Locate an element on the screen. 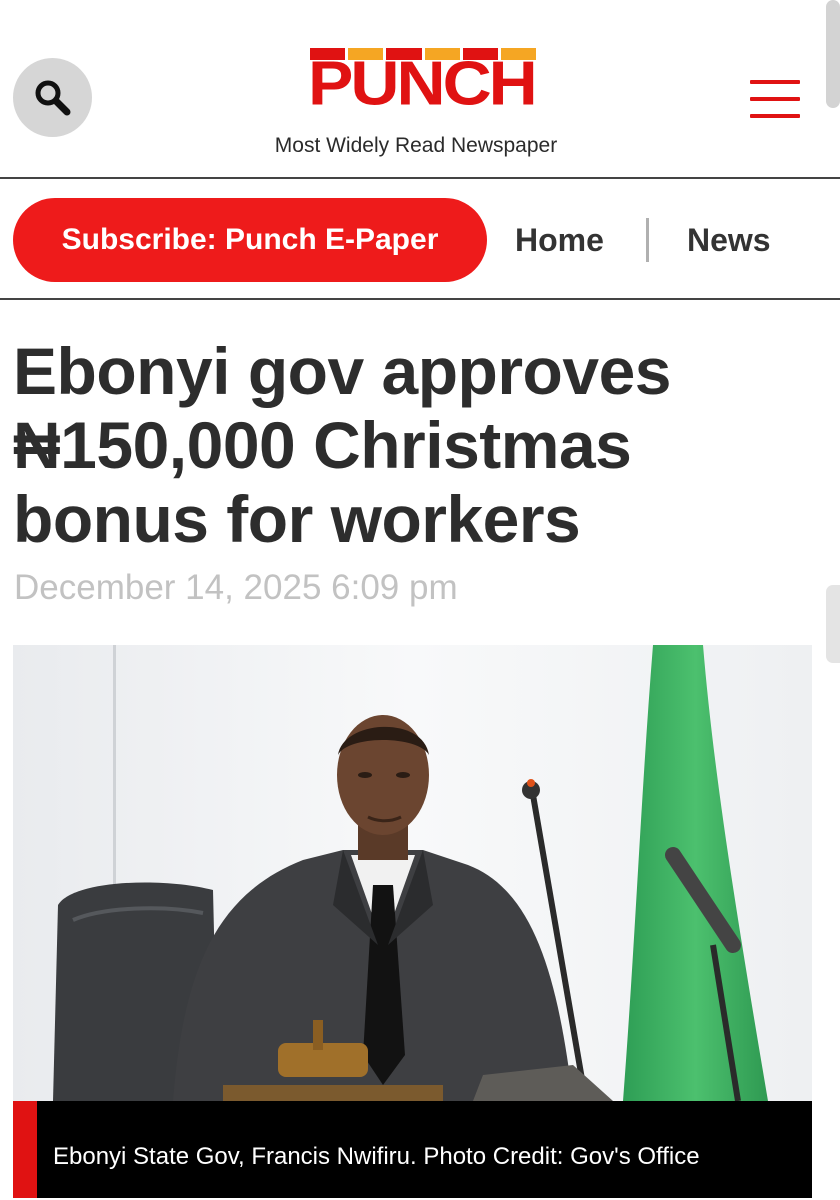  search-button is located at coordinates (52, 97).